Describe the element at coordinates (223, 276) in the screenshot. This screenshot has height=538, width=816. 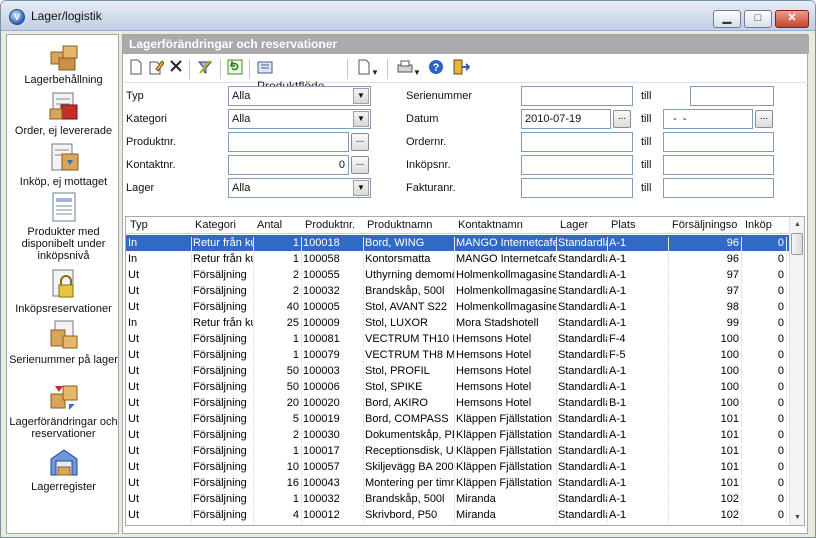
I see `cell-kategori: Försäljning` at that location.